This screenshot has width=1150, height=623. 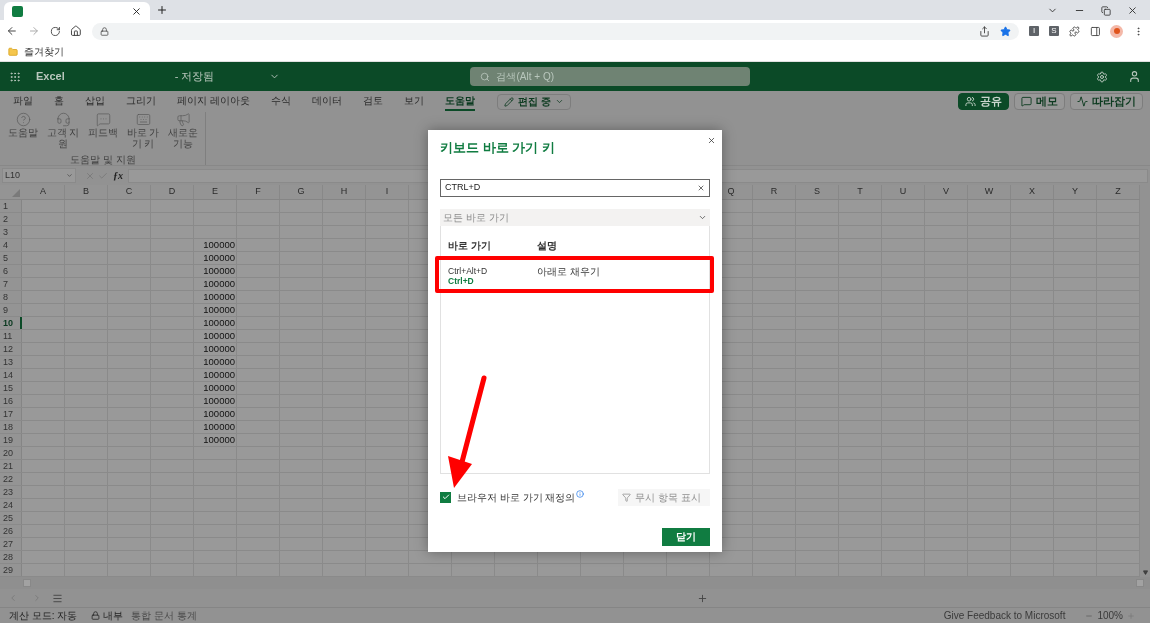 What do you see at coordinates (1102, 76) in the screenshot?
I see `settings-icon` at bounding box center [1102, 76].